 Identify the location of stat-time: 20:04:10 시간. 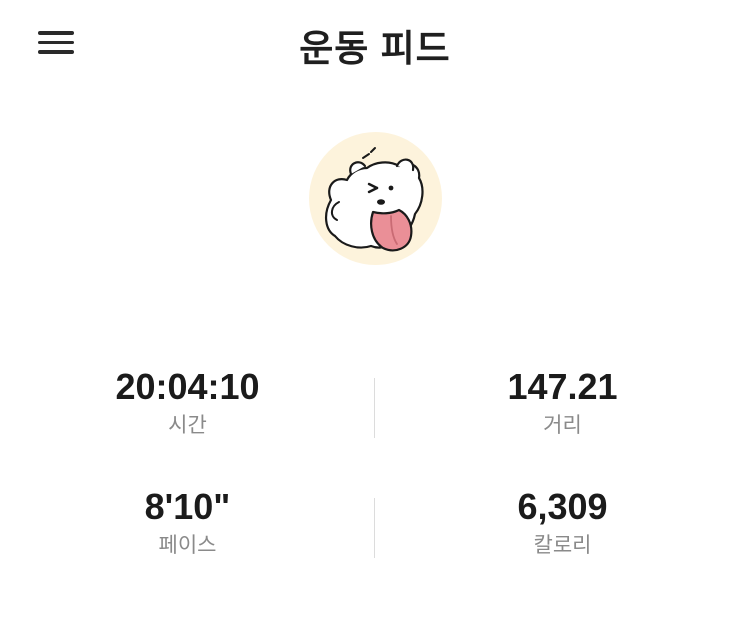
(187, 403).